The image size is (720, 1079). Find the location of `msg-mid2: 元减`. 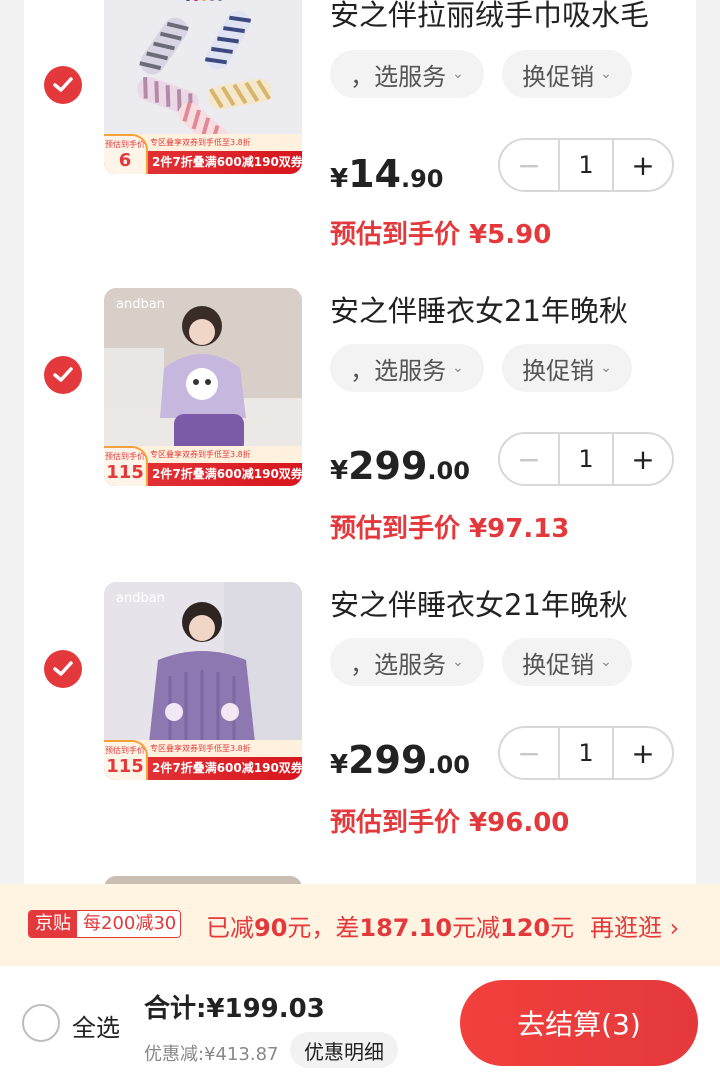

msg-mid2: 元减 is located at coordinates (476, 928).